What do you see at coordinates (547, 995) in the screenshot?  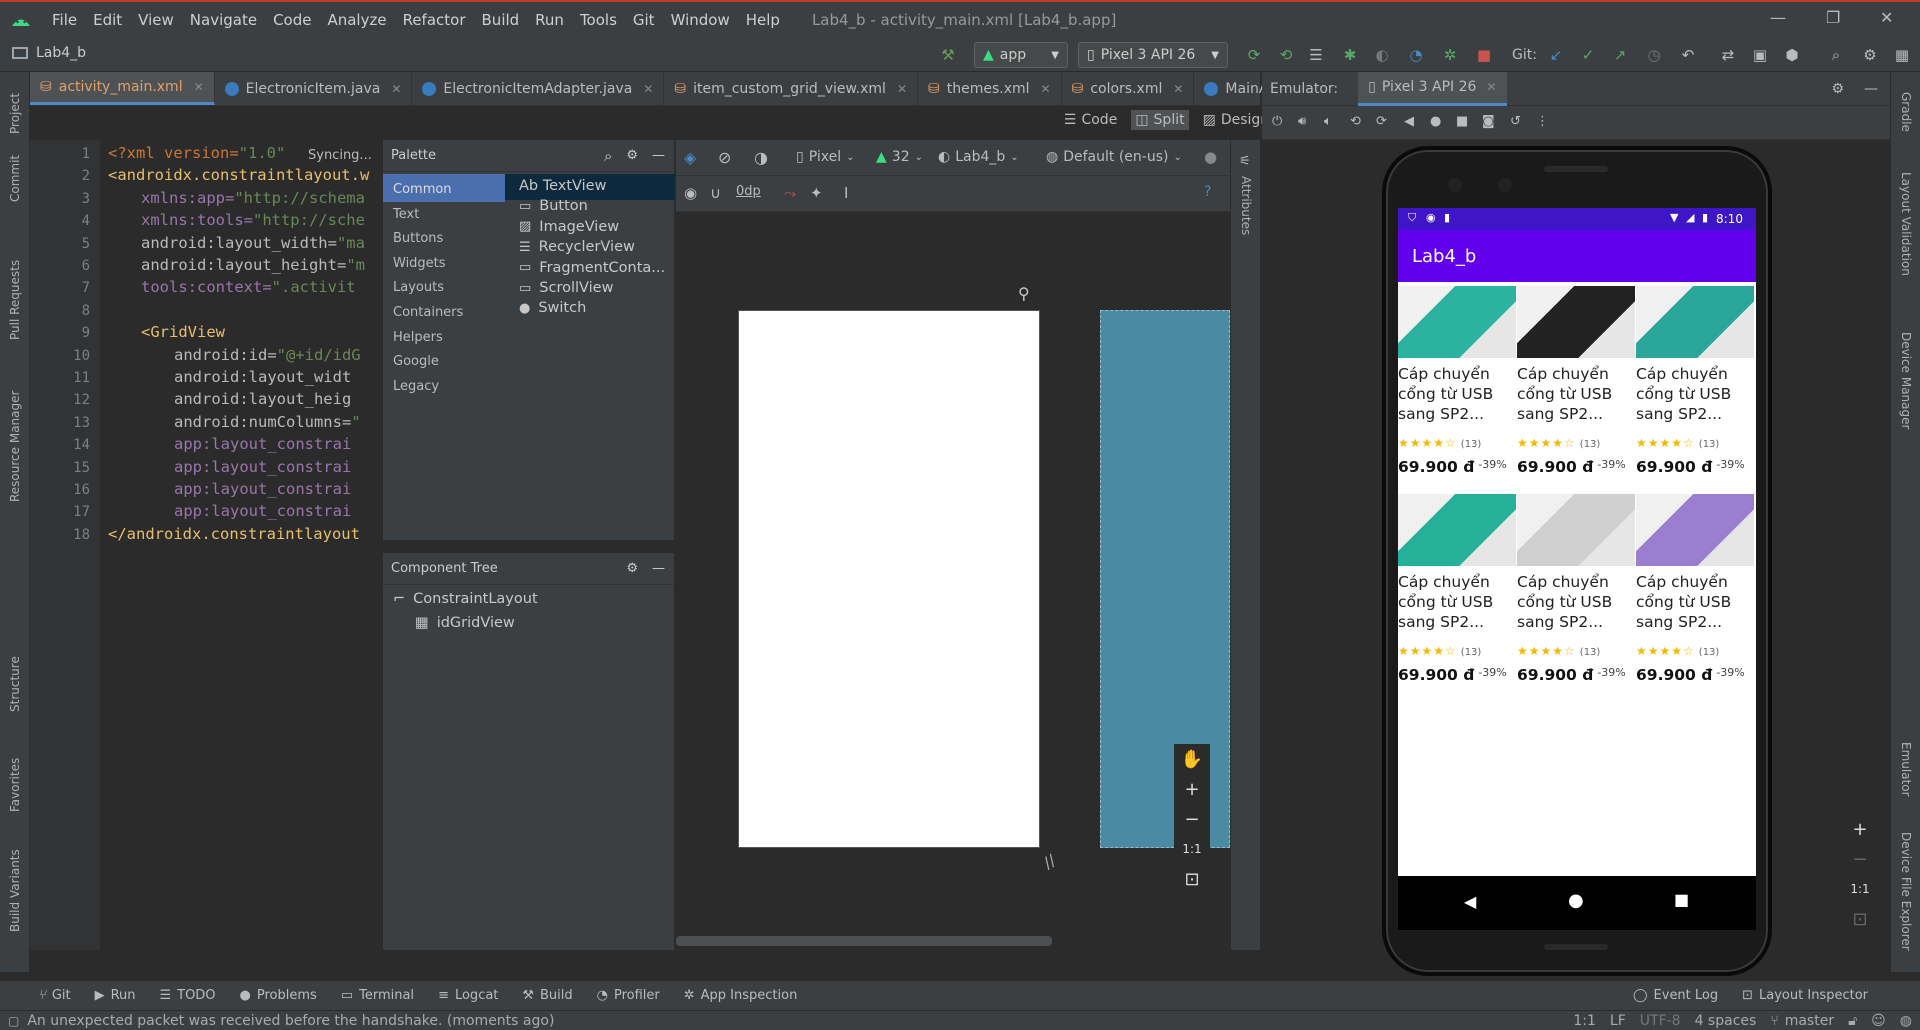 I see `build-tool-tab: ⚒ Build` at bounding box center [547, 995].